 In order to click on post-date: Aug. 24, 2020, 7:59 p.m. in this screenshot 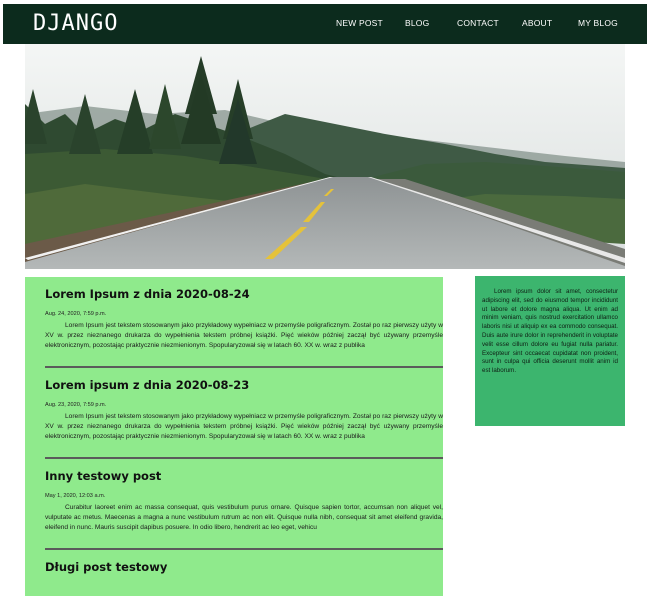, I will do `click(76, 314)`.